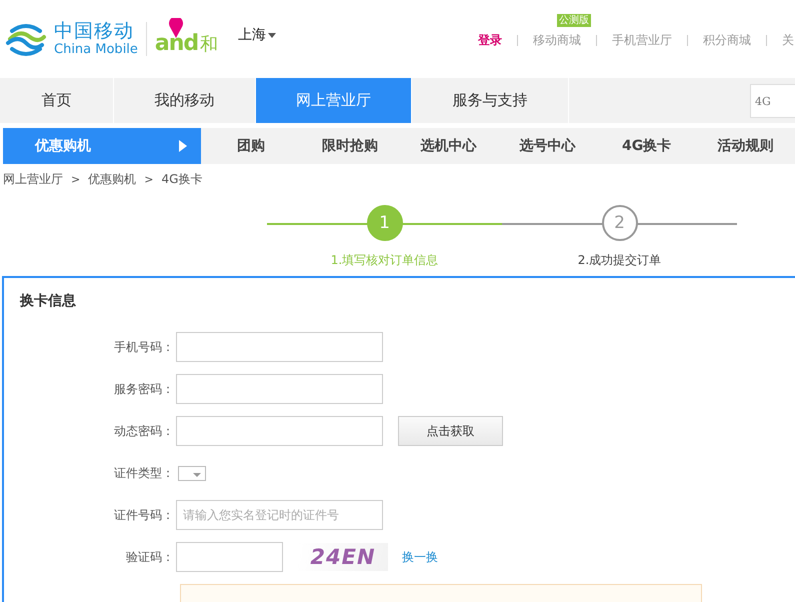 This screenshot has width=795, height=602. Describe the element at coordinates (279, 515) in the screenshot. I see `input-field: 请输入您实名登记时的证件号` at that location.